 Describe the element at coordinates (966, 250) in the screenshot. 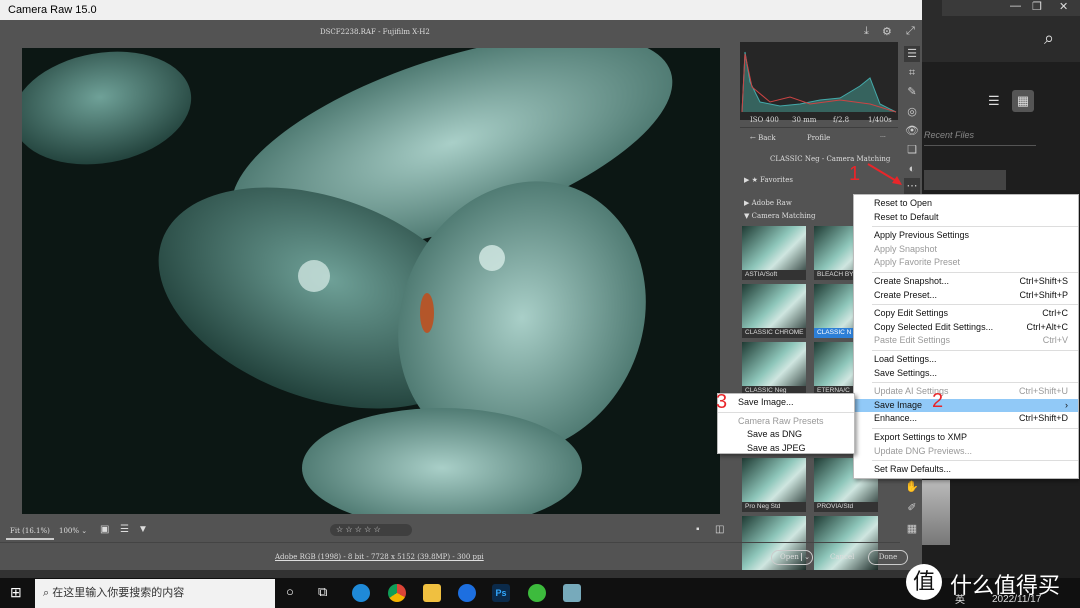

I see `menu-item: Apply Snapshot` at that location.